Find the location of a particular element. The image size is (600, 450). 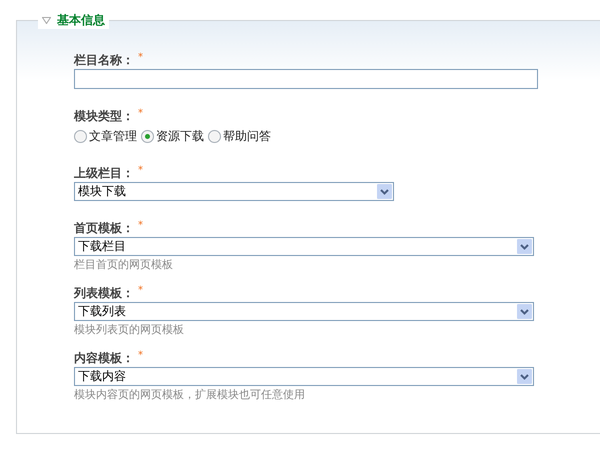

radio-label: 资源下载 is located at coordinates (180, 136).